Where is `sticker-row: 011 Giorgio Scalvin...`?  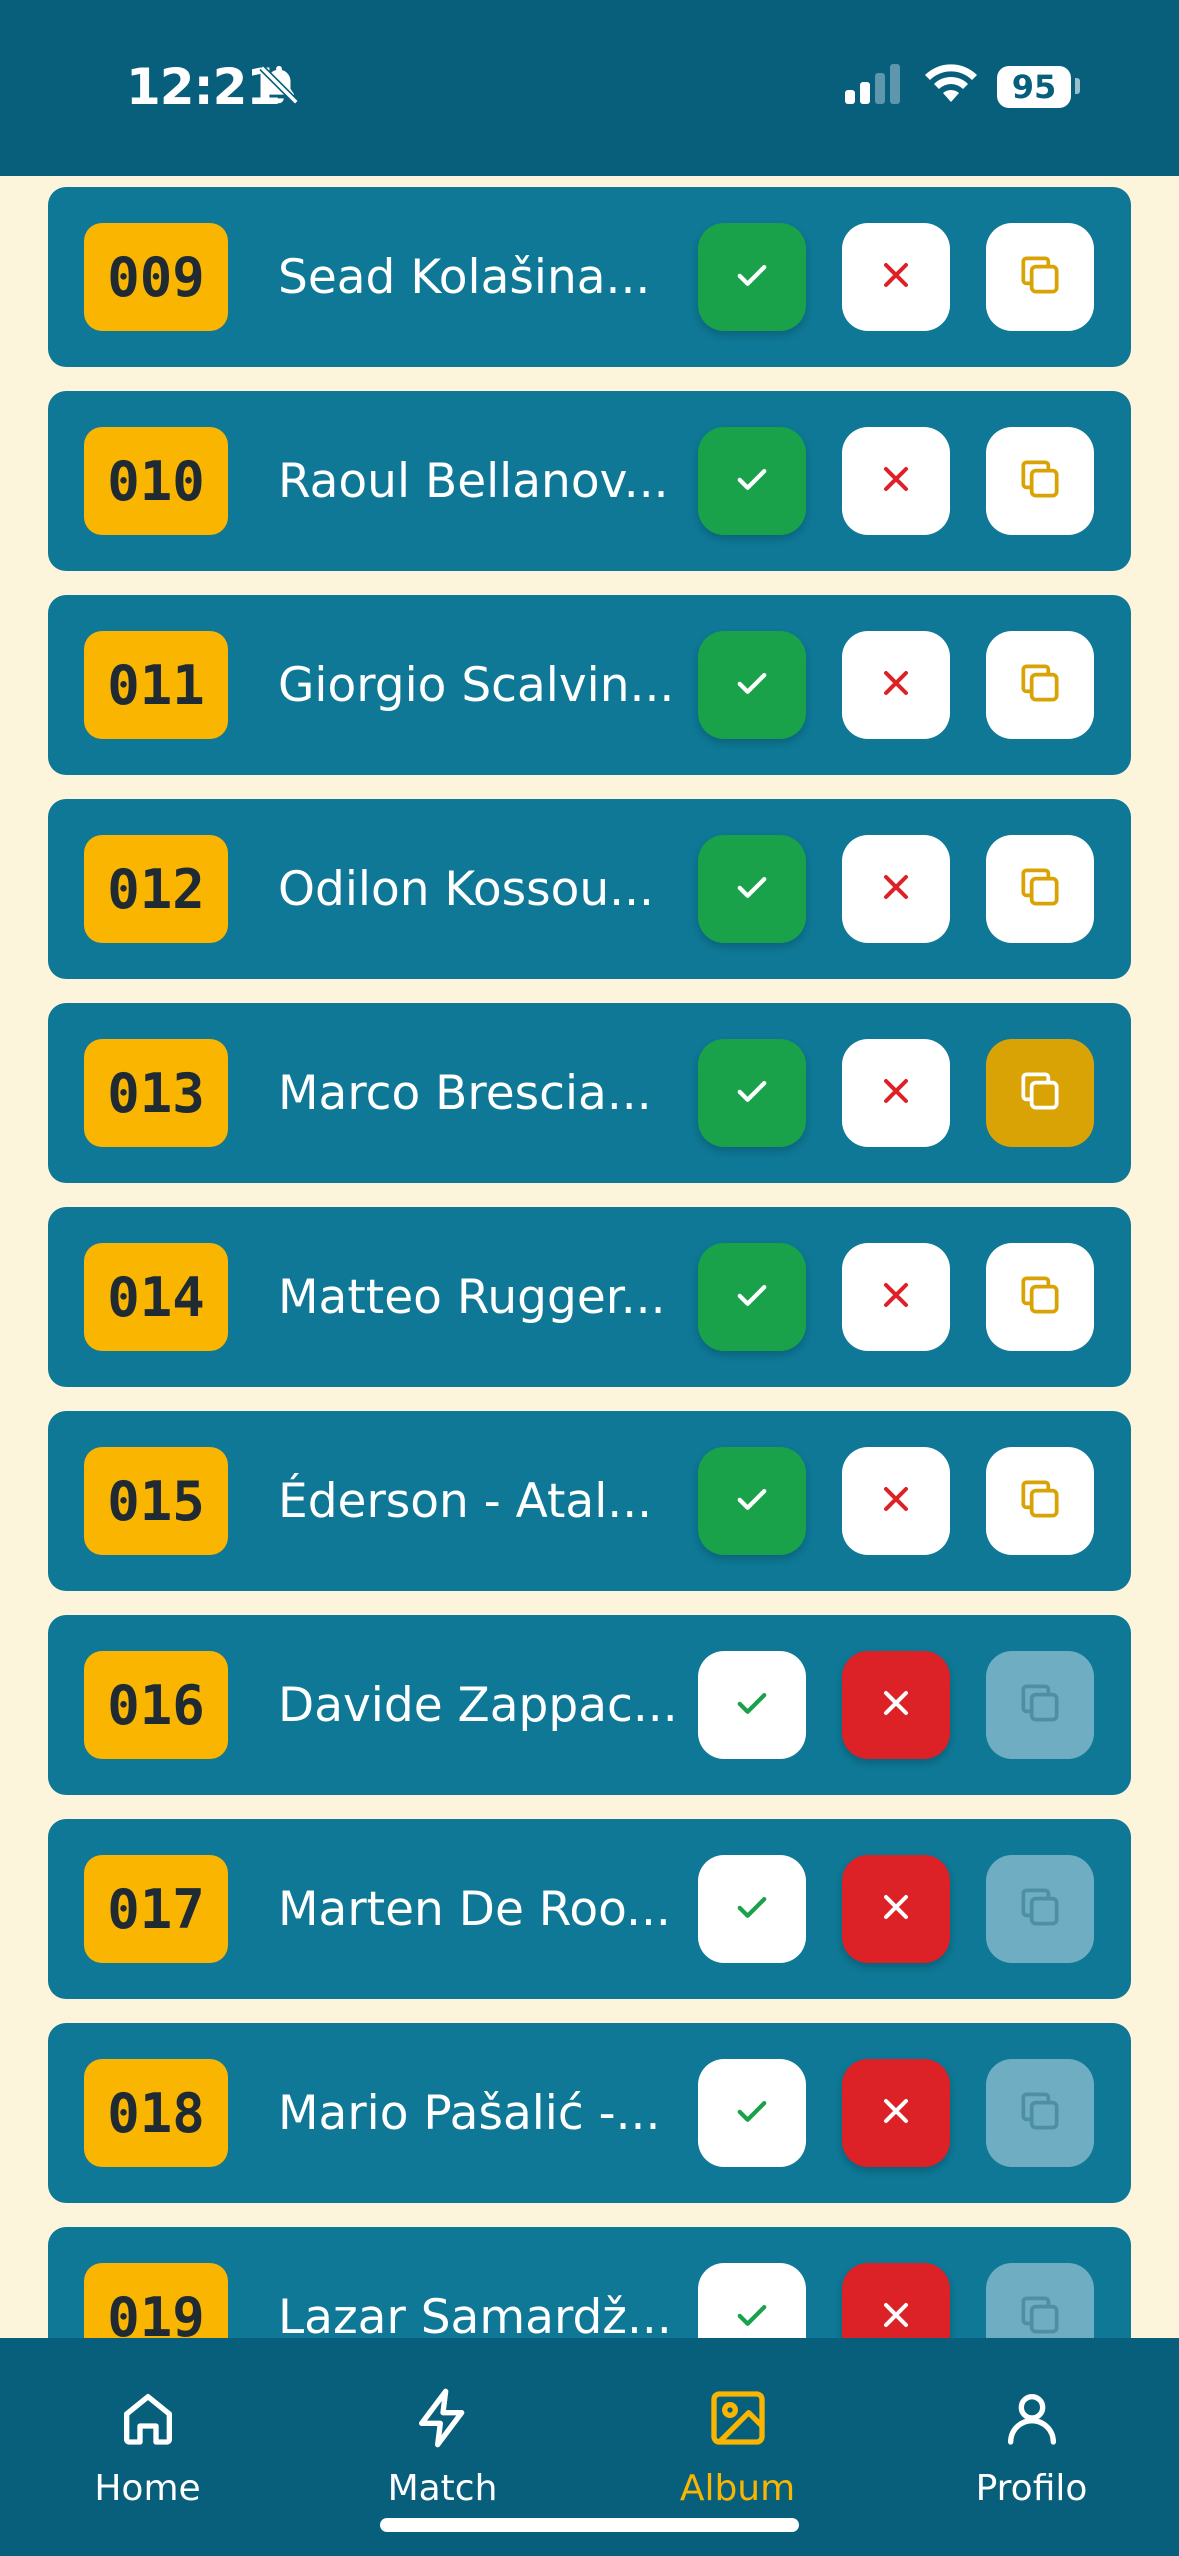 sticker-row: 011 Giorgio Scalvin... is located at coordinates (589, 685).